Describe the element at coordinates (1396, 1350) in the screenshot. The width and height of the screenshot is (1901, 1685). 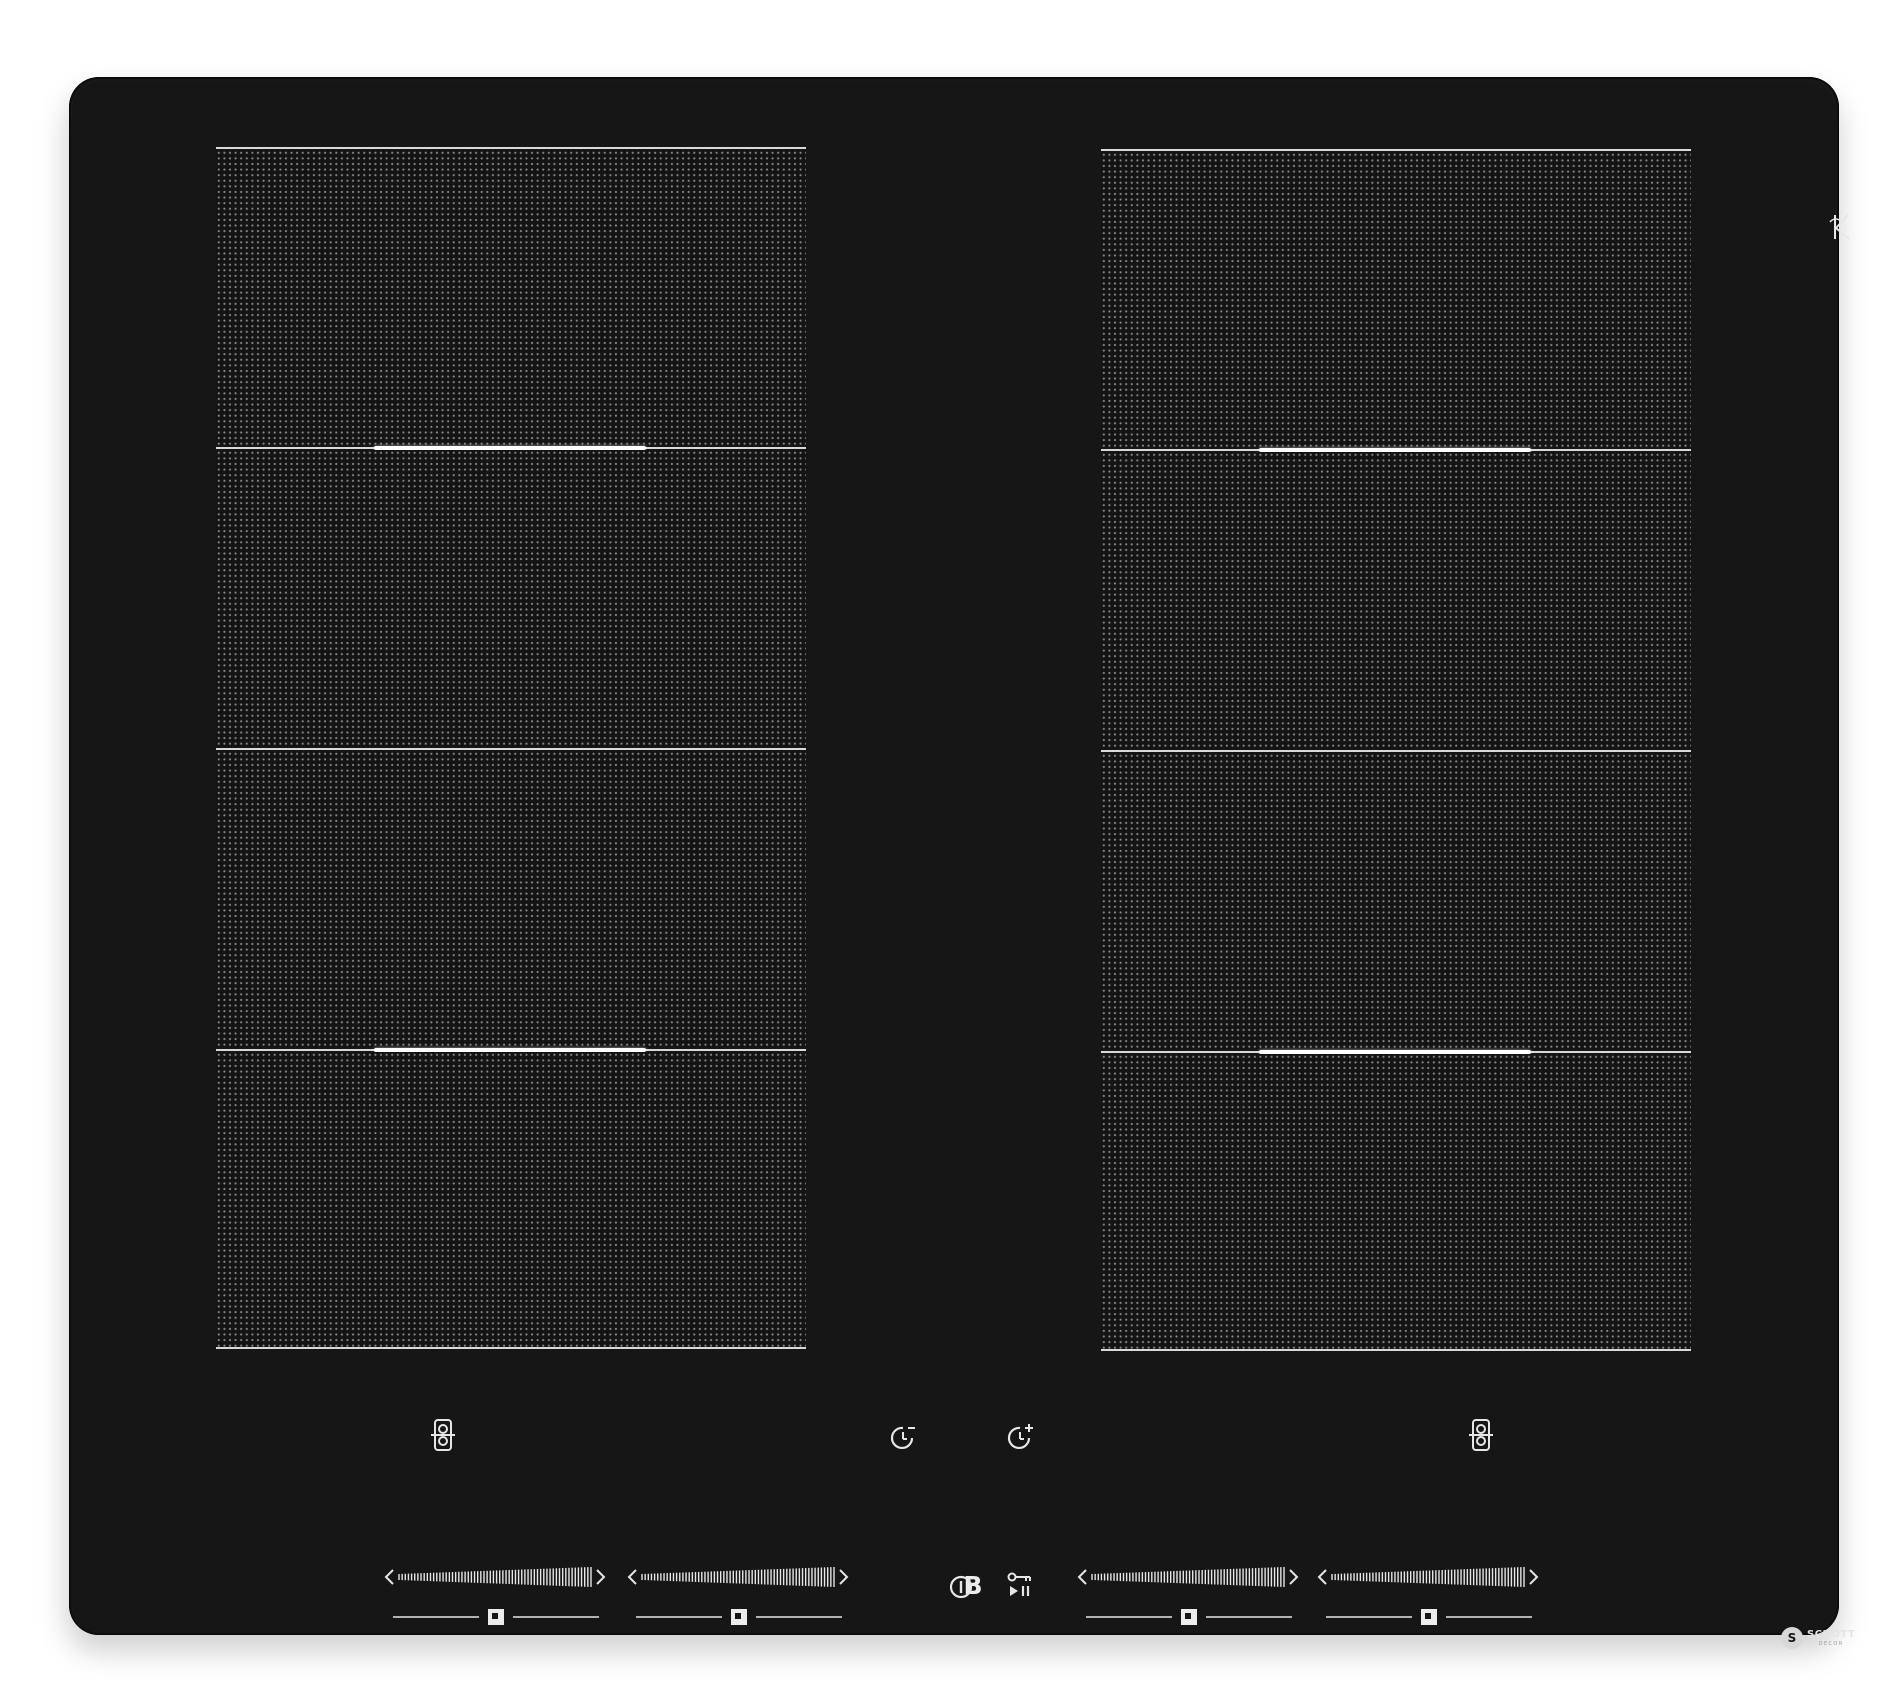
I see `right-area-bottom-line` at that location.